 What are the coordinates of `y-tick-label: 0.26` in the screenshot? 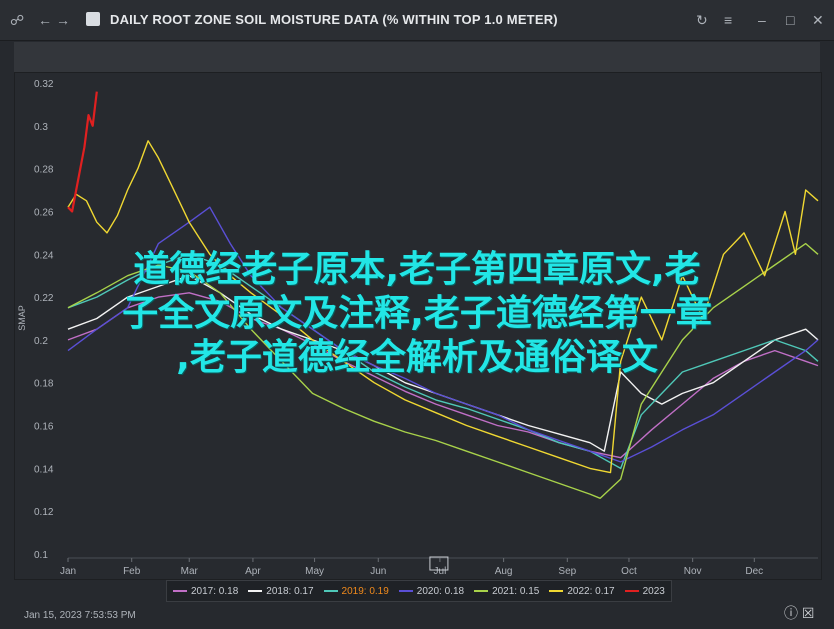 It's located at (44, 212).